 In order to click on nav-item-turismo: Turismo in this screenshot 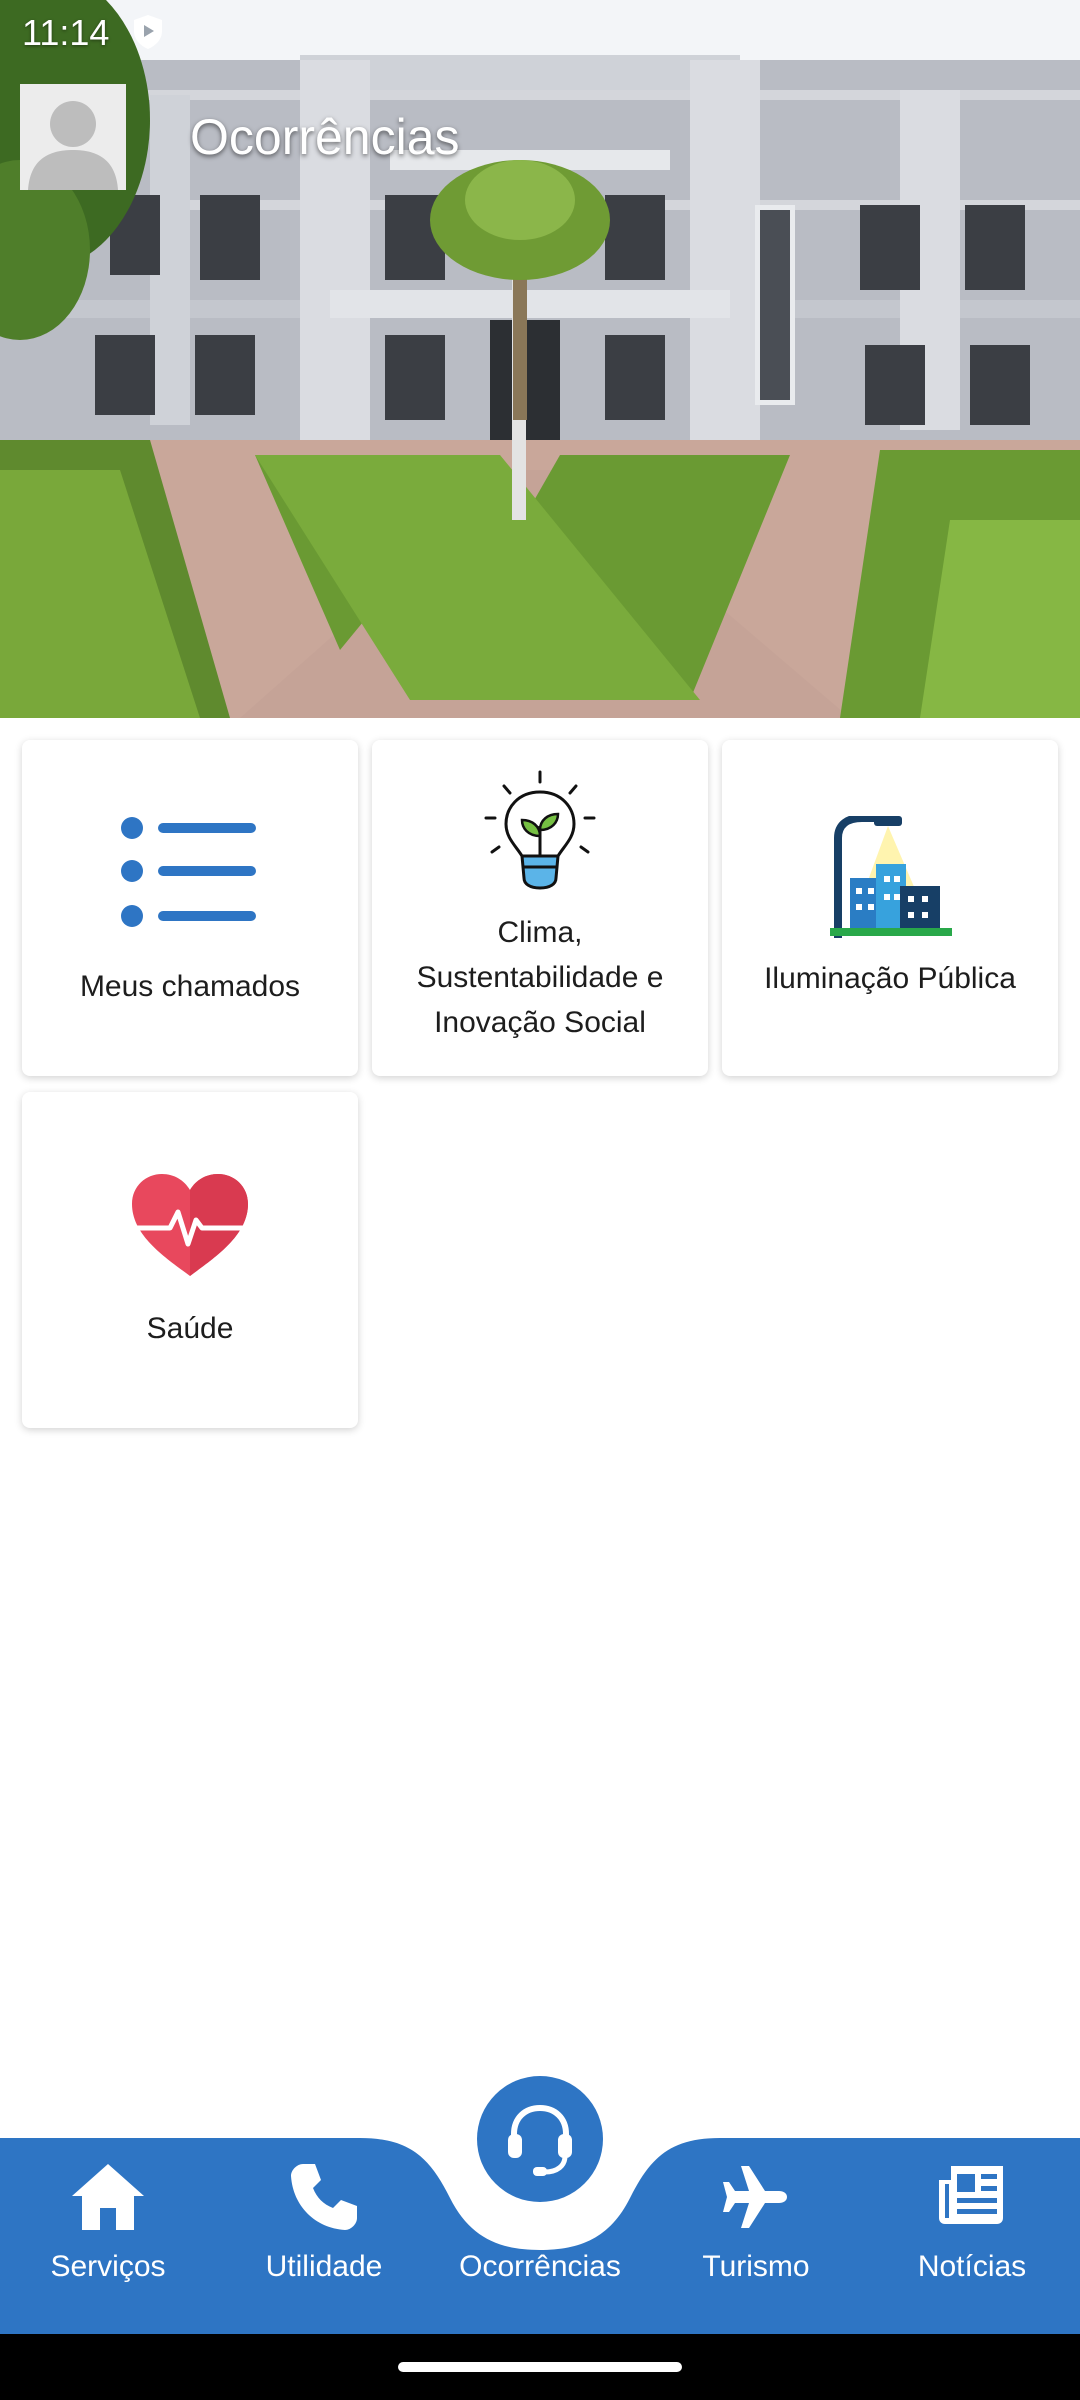, I will do `click(756, 2242)`.